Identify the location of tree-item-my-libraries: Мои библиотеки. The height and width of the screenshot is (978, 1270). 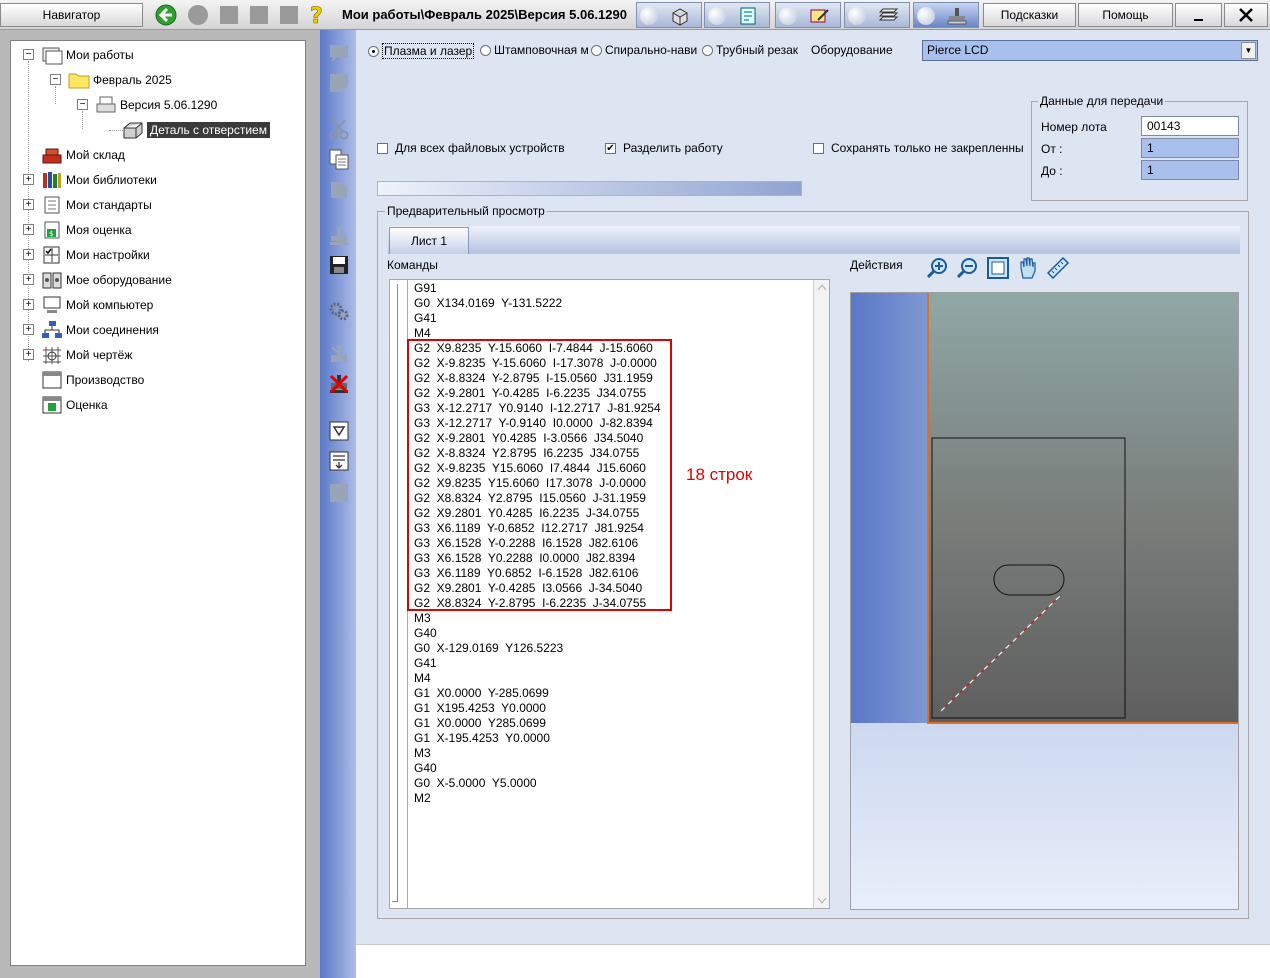
(99, 180).